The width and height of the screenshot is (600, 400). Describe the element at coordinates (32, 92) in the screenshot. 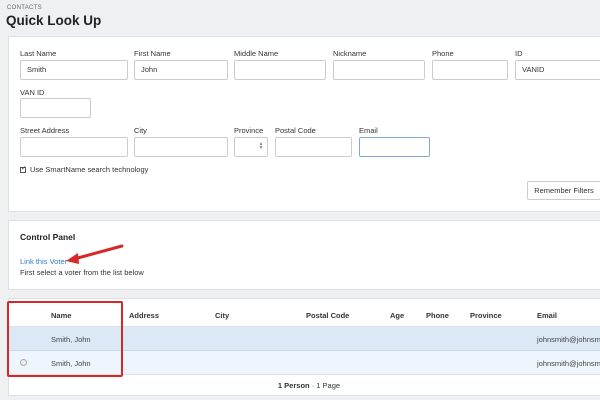

I see `van-id-label: VAN ID` at that location.